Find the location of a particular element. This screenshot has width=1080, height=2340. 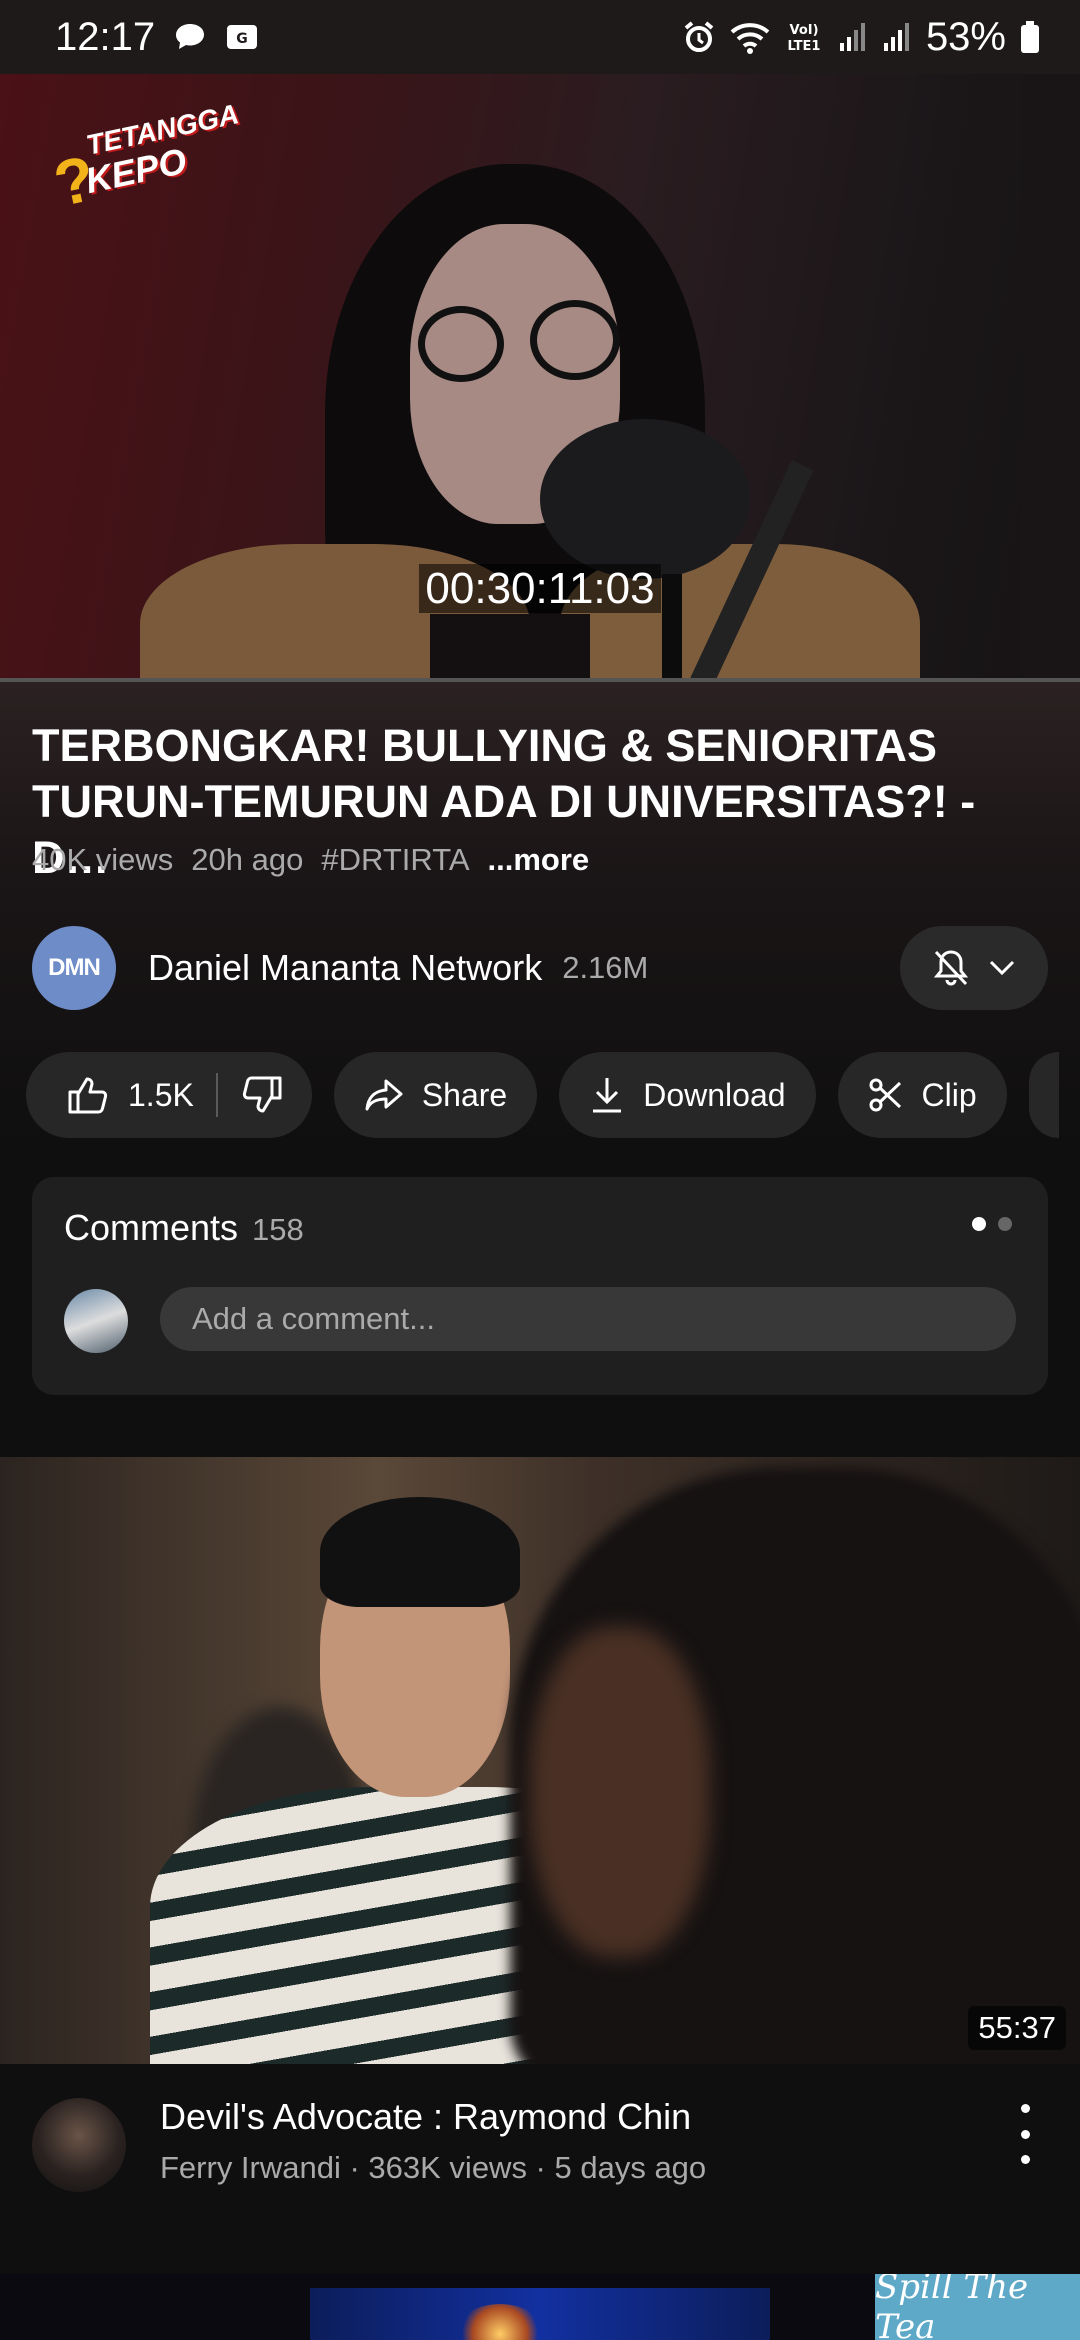

svg-text: G is located at coordinates (242, 39).